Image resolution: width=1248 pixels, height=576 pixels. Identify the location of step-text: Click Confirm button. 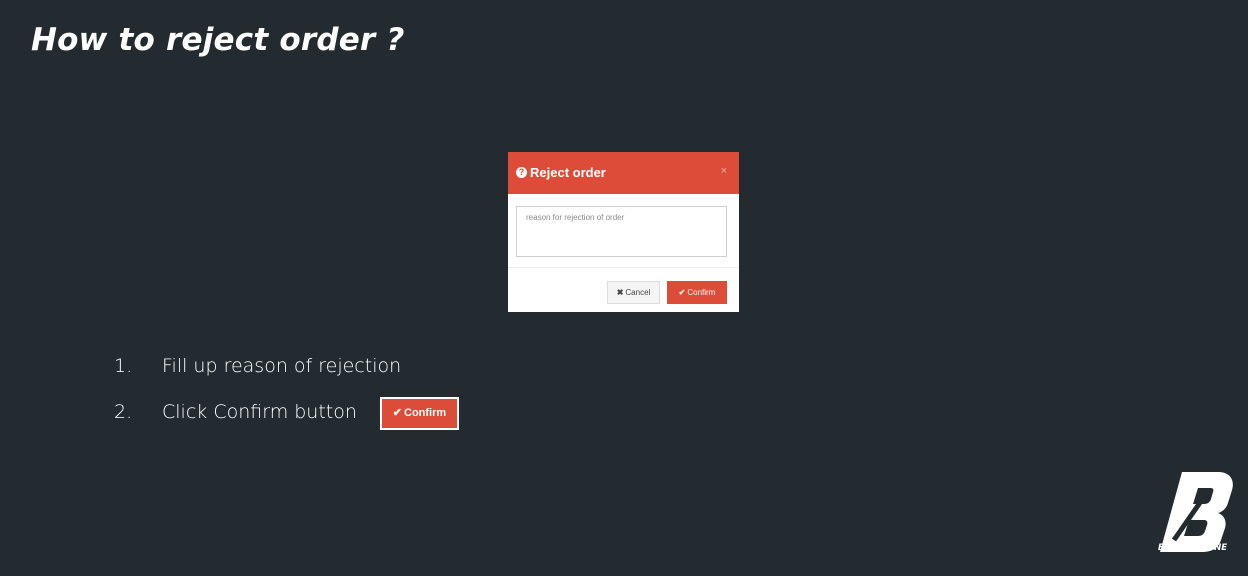
(259, 412).